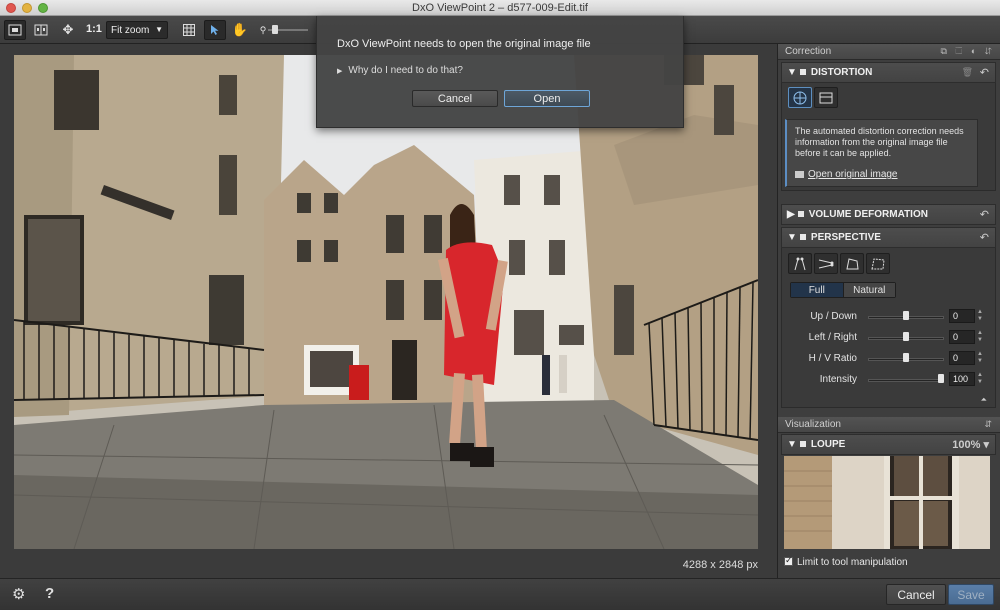 The width and height of the screenshot is (1000, 610). Describe the element at coordinates (547, 98) in the screenshot. I see `dialog-open-button: Open` at that location.